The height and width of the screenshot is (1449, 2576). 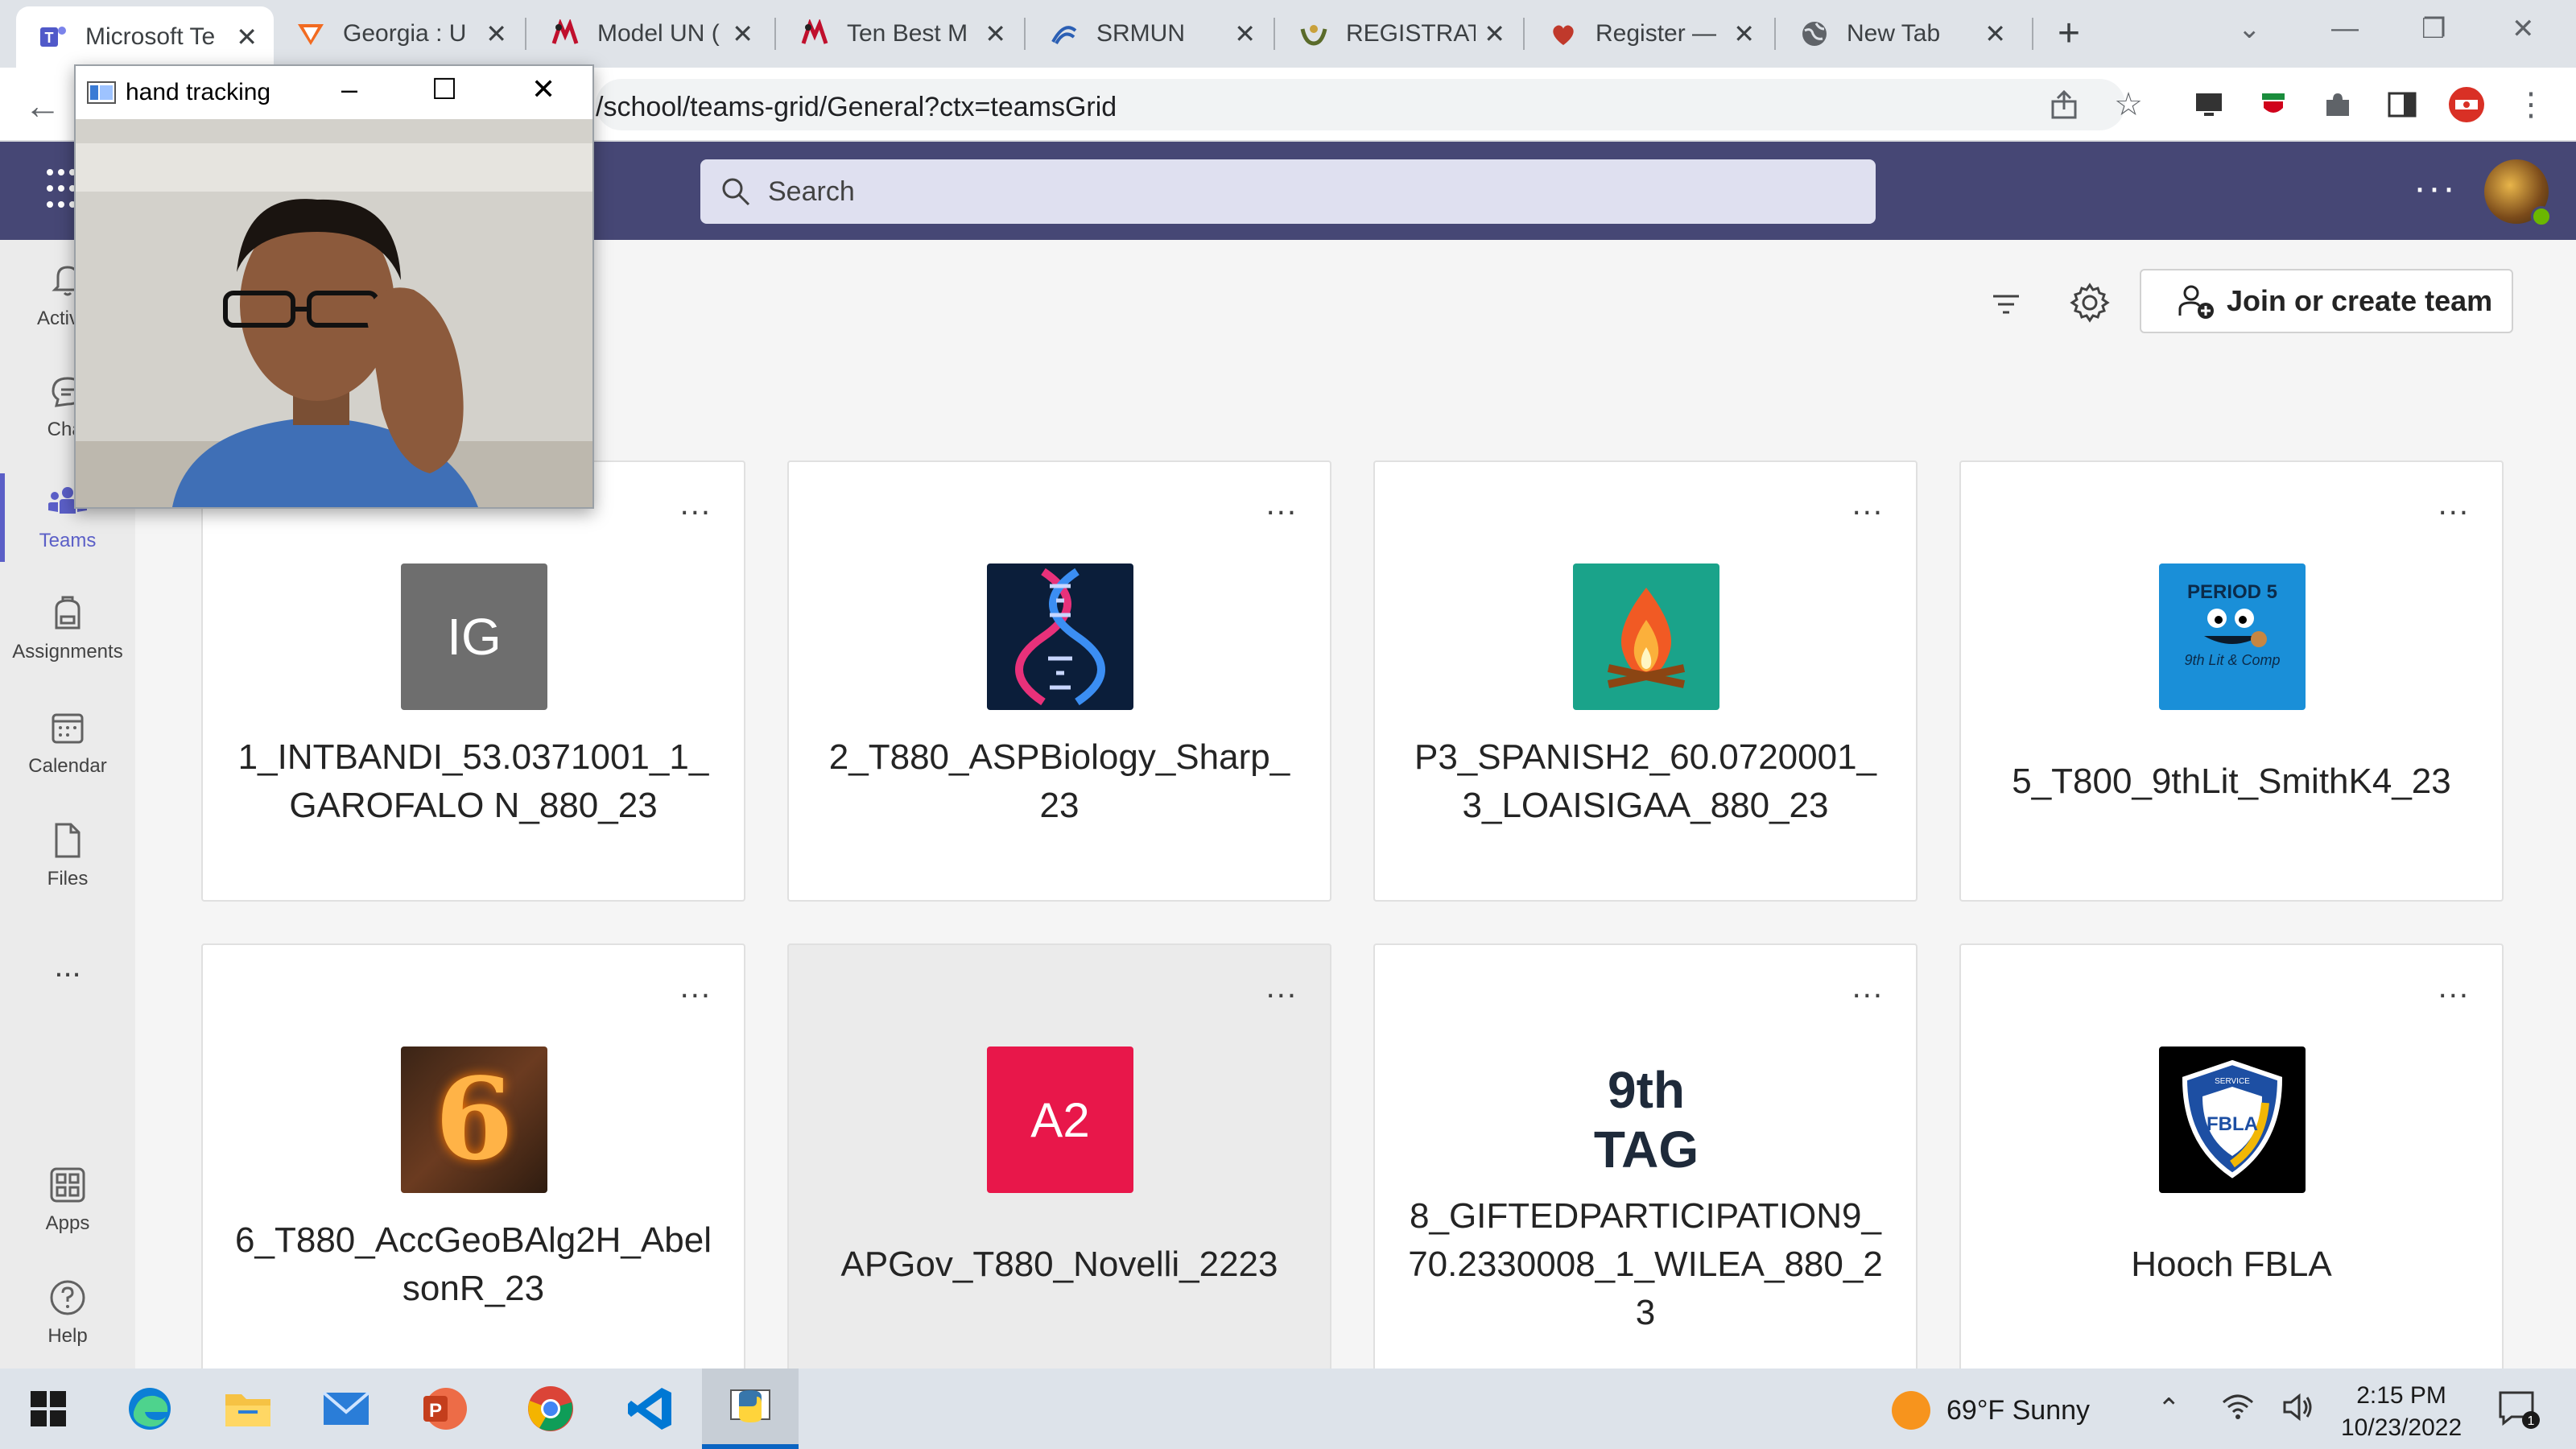 I want to click on weather-widget: 69°F Sunny, so click(x=1991, y=1410).